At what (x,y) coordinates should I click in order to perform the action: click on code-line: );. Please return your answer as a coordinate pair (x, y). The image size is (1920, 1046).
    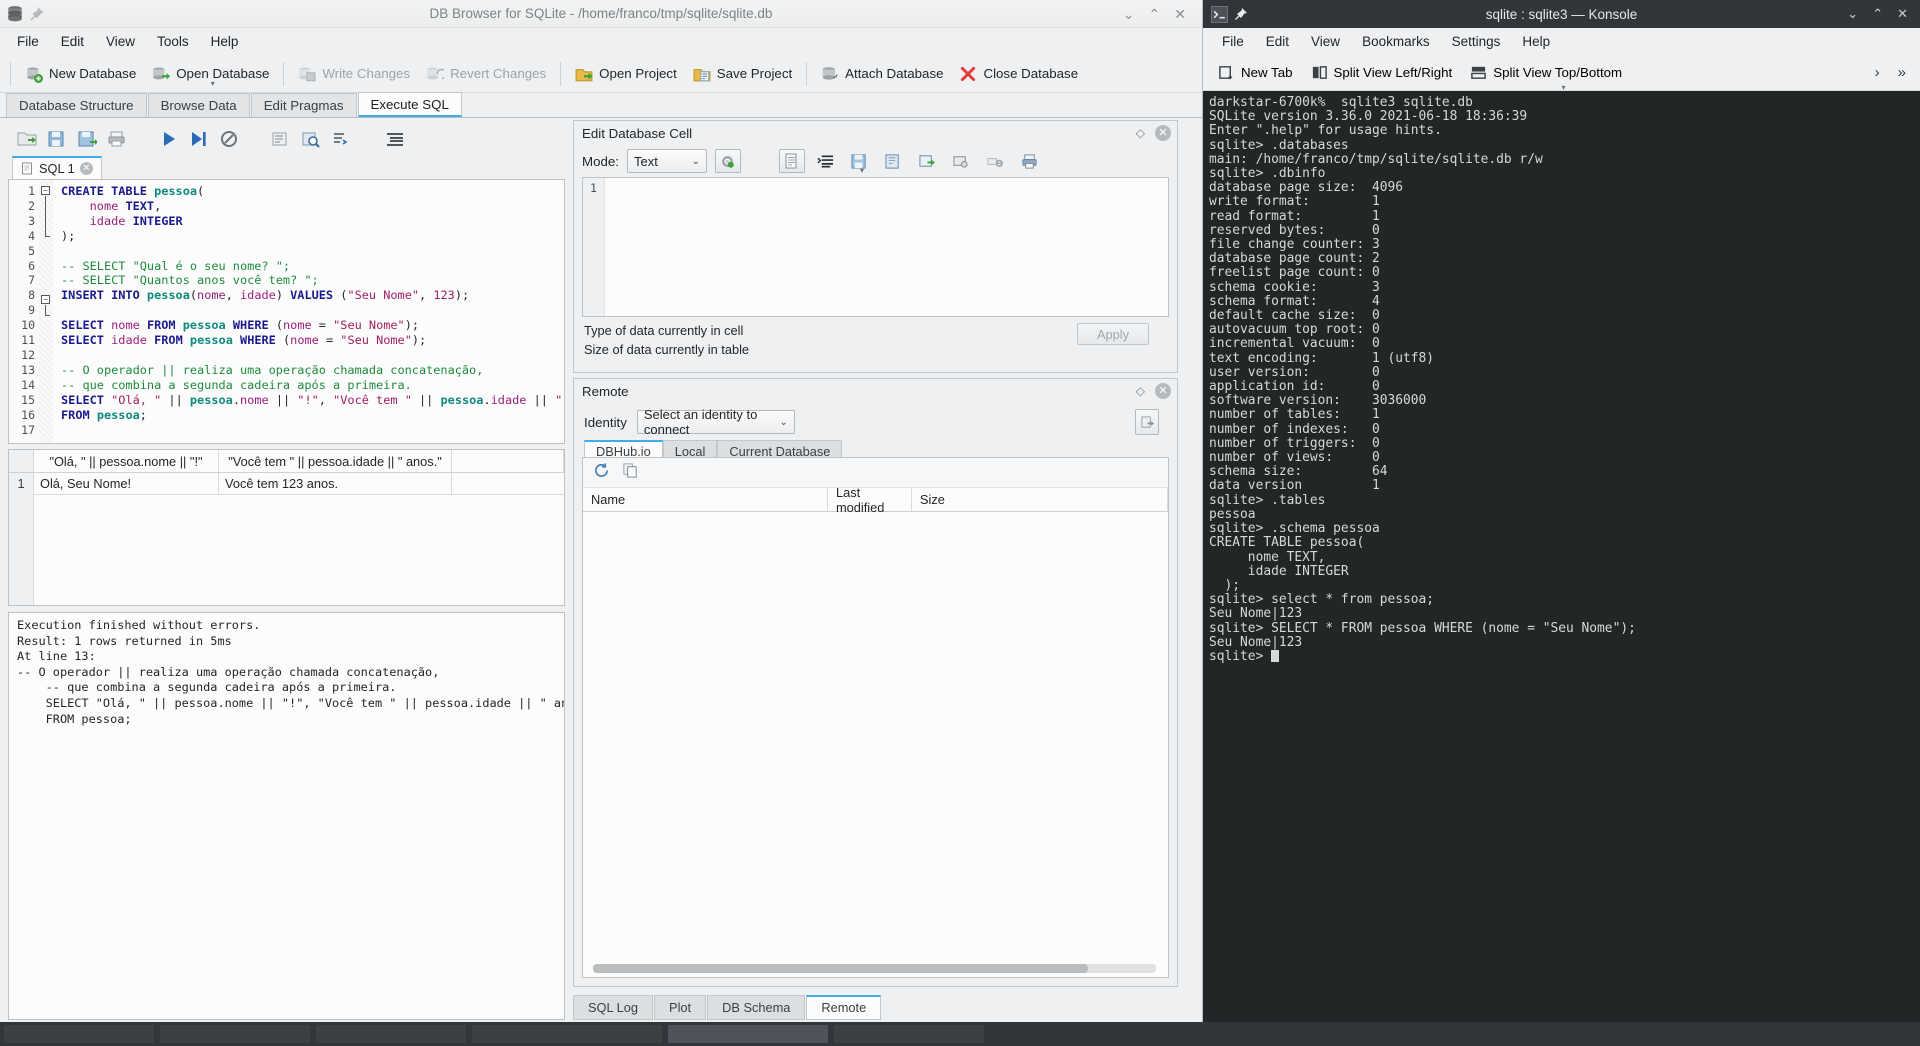
    Looking at the image, I should click on (312, 236).